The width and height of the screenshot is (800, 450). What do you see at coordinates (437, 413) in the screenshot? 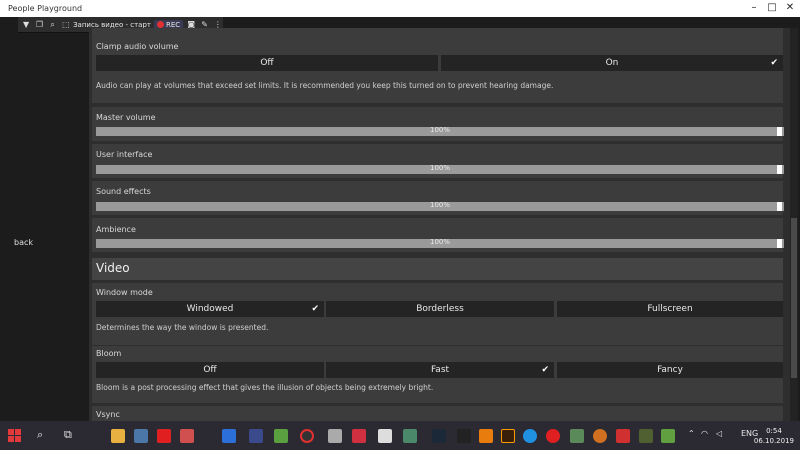
I see `vsync-group: Vsync` at bounding box center [437, 413].